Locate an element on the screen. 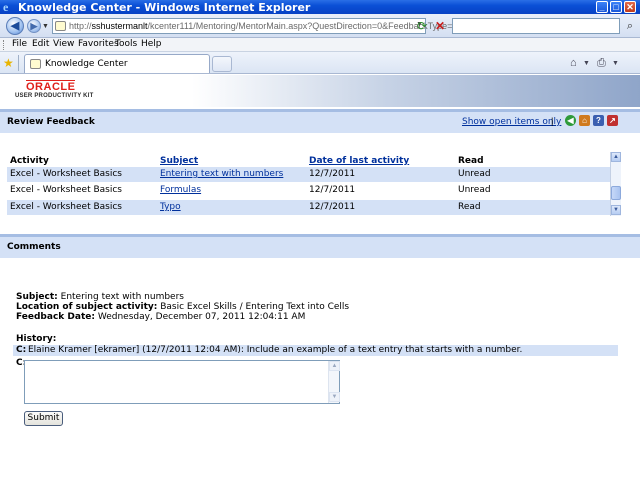 This screenshot has width=640, height=480. comment-scrollbar: ▲ ▼ is located at coordinates (334, 382).